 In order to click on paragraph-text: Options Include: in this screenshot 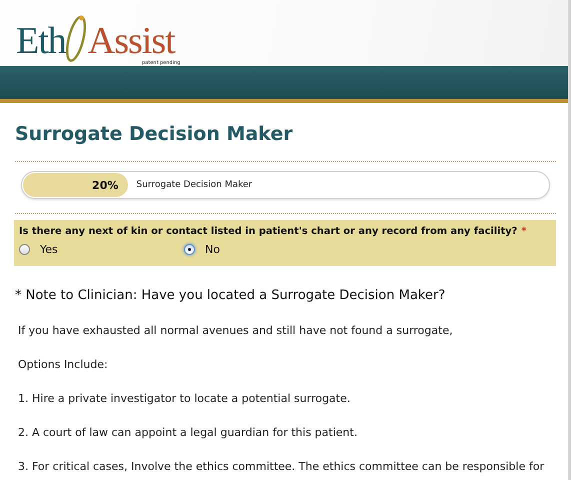, I will do `click(63, 364)`.